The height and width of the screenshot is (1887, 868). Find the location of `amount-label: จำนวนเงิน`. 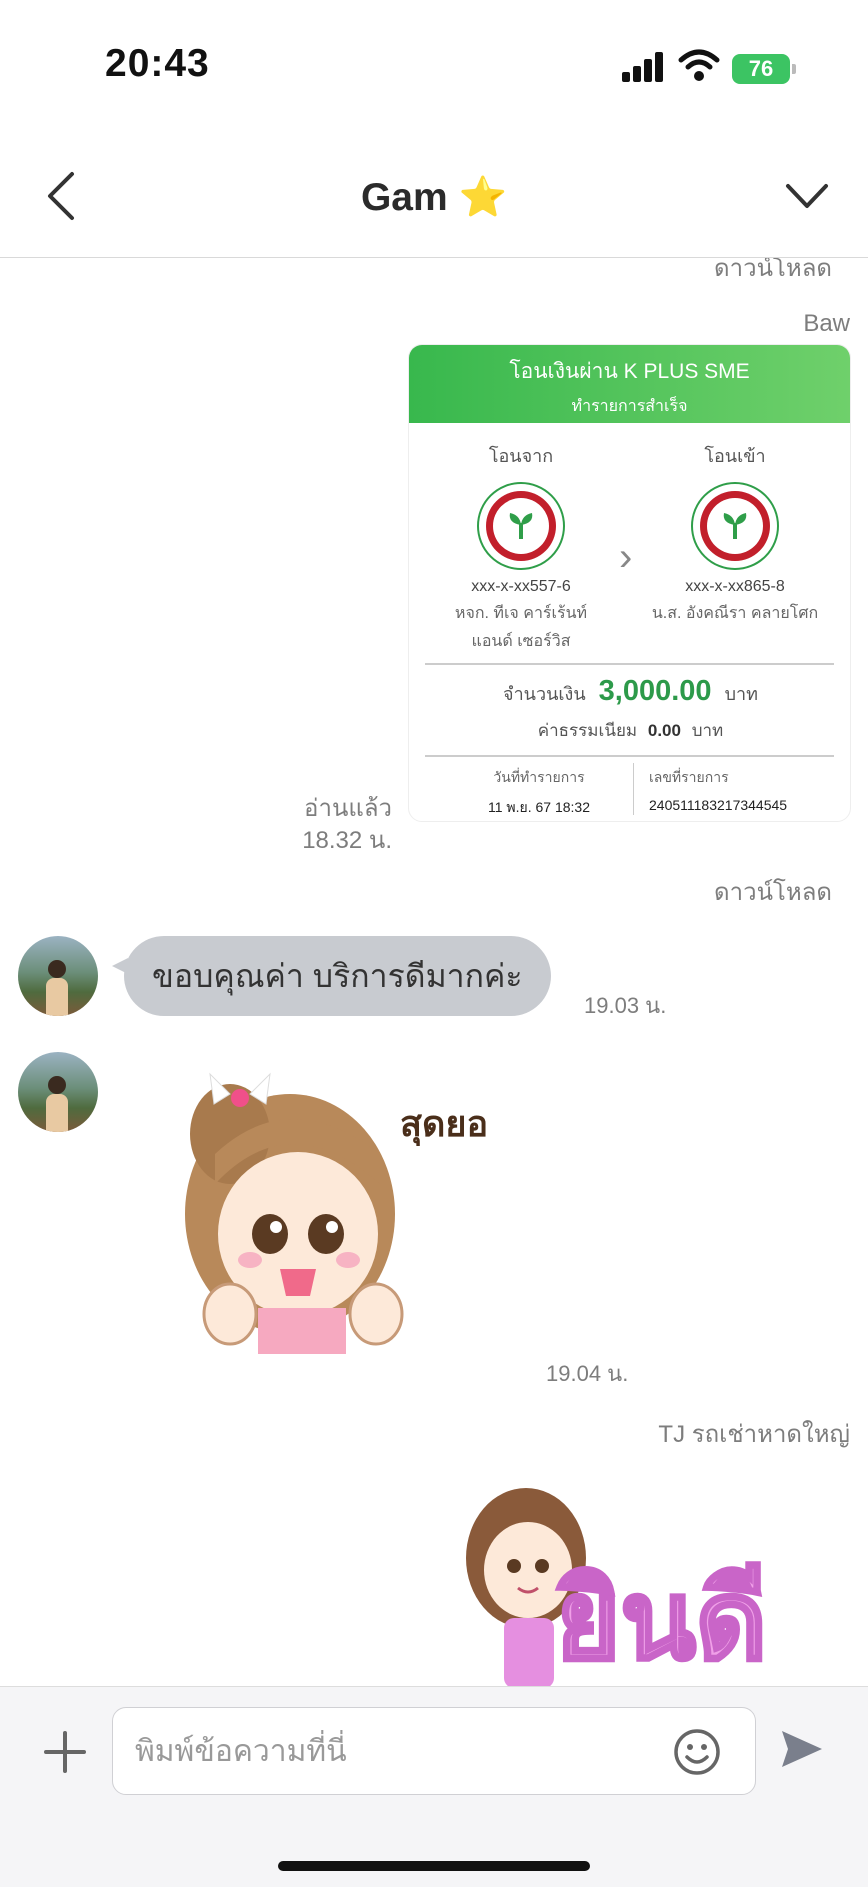

amount-label: จำนวนเงิน is located at coordinates (544, 694).